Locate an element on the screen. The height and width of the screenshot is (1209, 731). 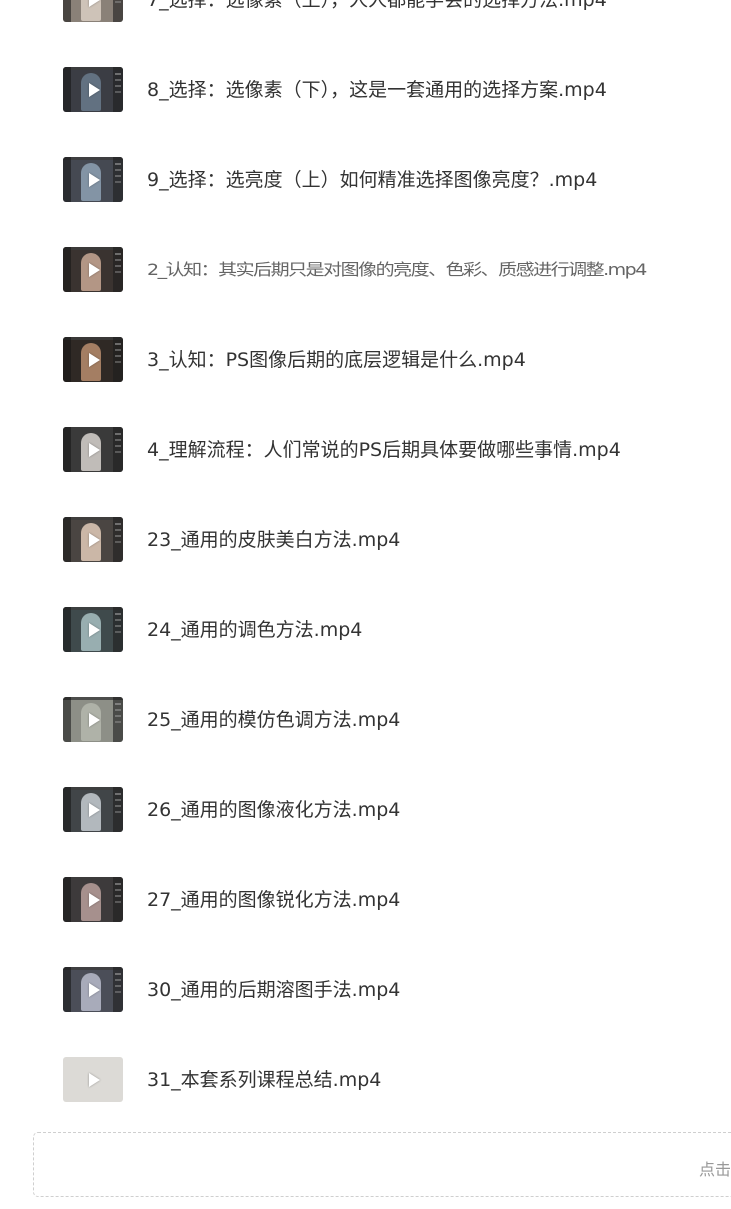
list-item: 26_通用的图像液化方法.mp4 is located at coordinates (365, 810).